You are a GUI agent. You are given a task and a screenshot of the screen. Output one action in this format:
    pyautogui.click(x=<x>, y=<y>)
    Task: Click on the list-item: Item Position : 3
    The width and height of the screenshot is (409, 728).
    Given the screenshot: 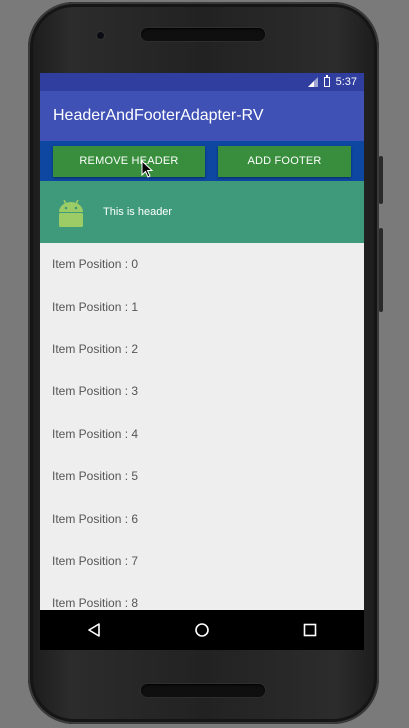 What is the action you would take?
    pyautogui.click(x=202, y=391)
    